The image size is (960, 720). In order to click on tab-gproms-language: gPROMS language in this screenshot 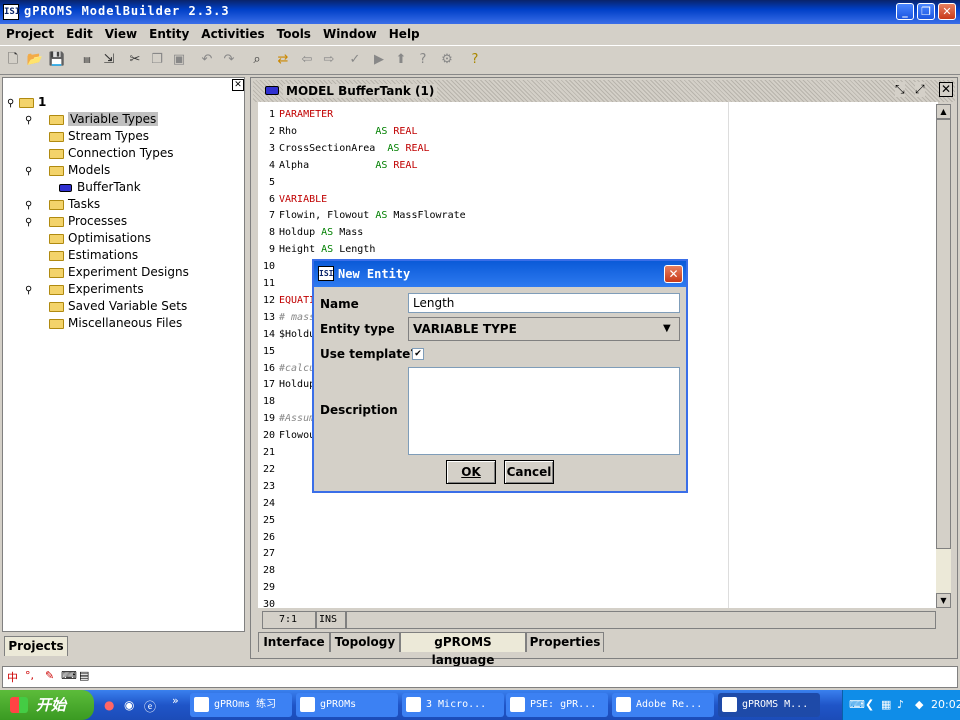, I will do `click(463, 649)`.